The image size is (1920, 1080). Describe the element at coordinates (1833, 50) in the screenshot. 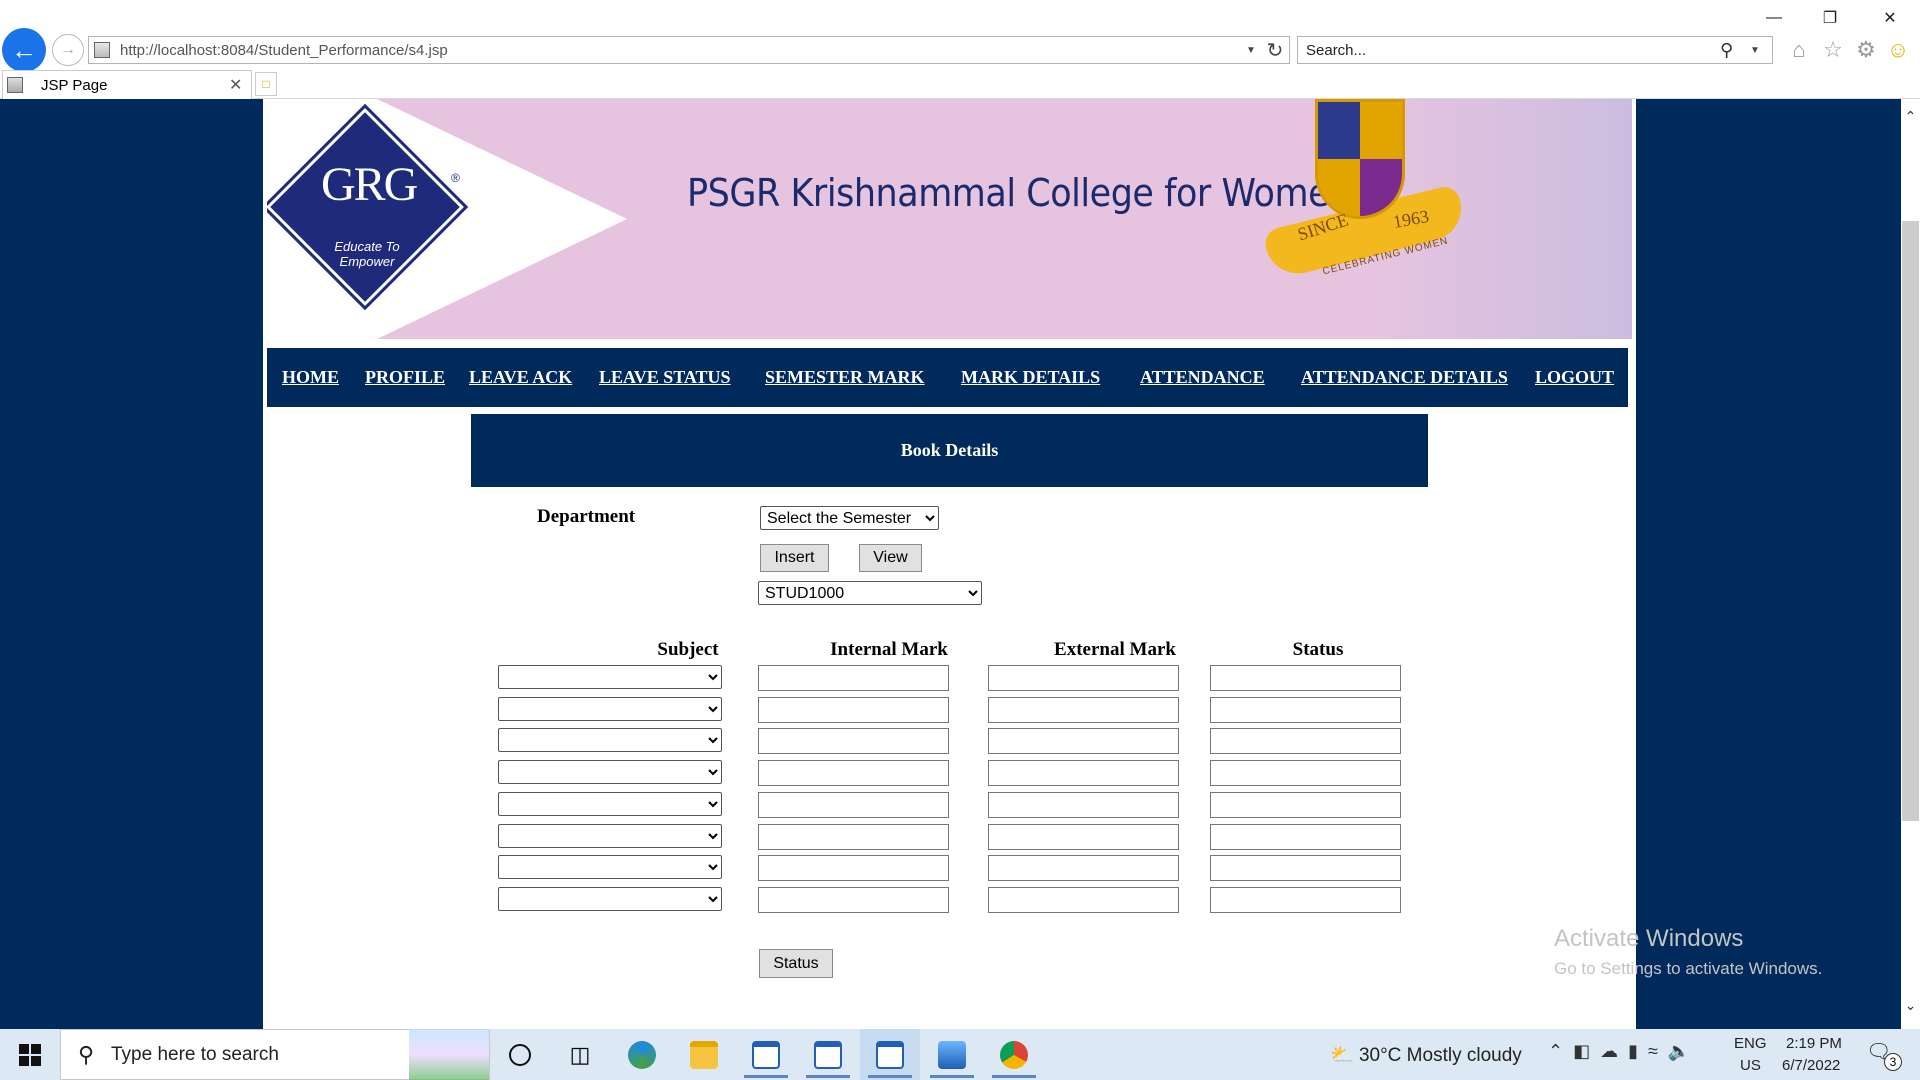

I see `favorites-star-icon: ☆` at that location.